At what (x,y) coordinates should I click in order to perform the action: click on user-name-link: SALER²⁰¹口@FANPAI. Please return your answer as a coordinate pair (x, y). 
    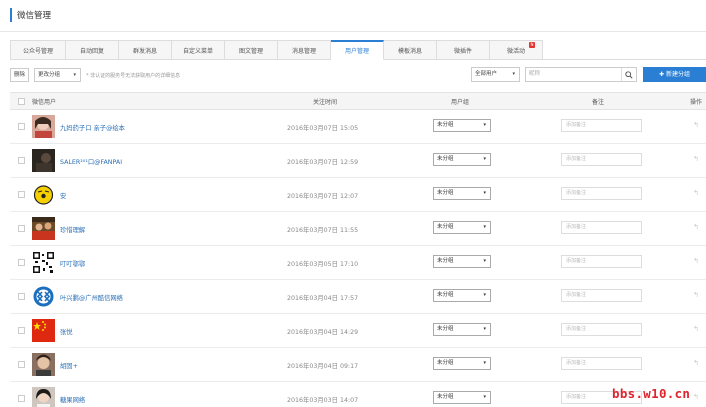
    Looking at the image, I should click on (91, 161).